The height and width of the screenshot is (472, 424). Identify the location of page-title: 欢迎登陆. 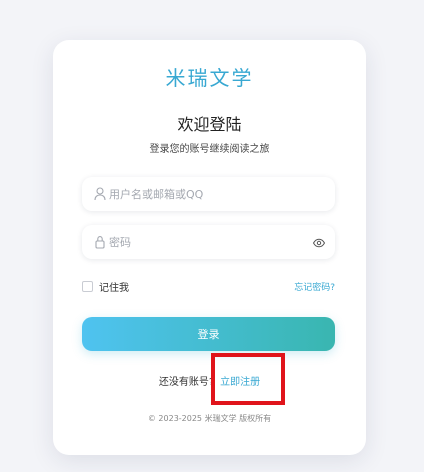
(209, 124).